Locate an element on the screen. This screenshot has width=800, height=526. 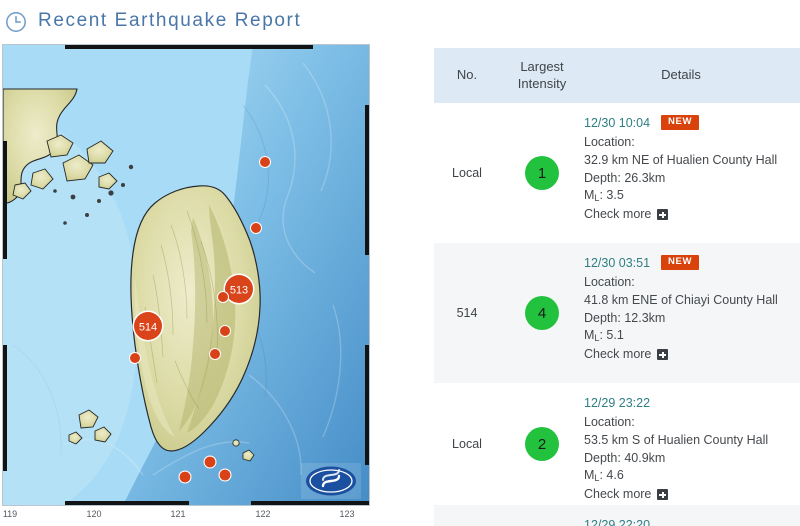
event-time: 12/29 23:22 is located at coordinates (617, 402).